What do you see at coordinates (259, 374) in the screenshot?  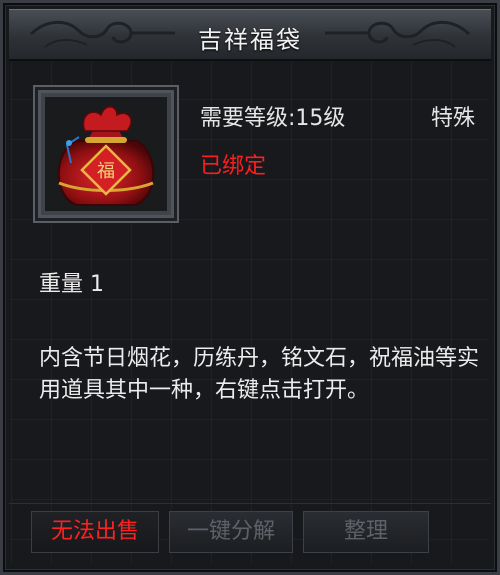 I see `item-description: 内含节日烟花，历练丹，铭文石，祝福油等实用道具其中一种，右键点击打开。` at bounding box center [259, 374].